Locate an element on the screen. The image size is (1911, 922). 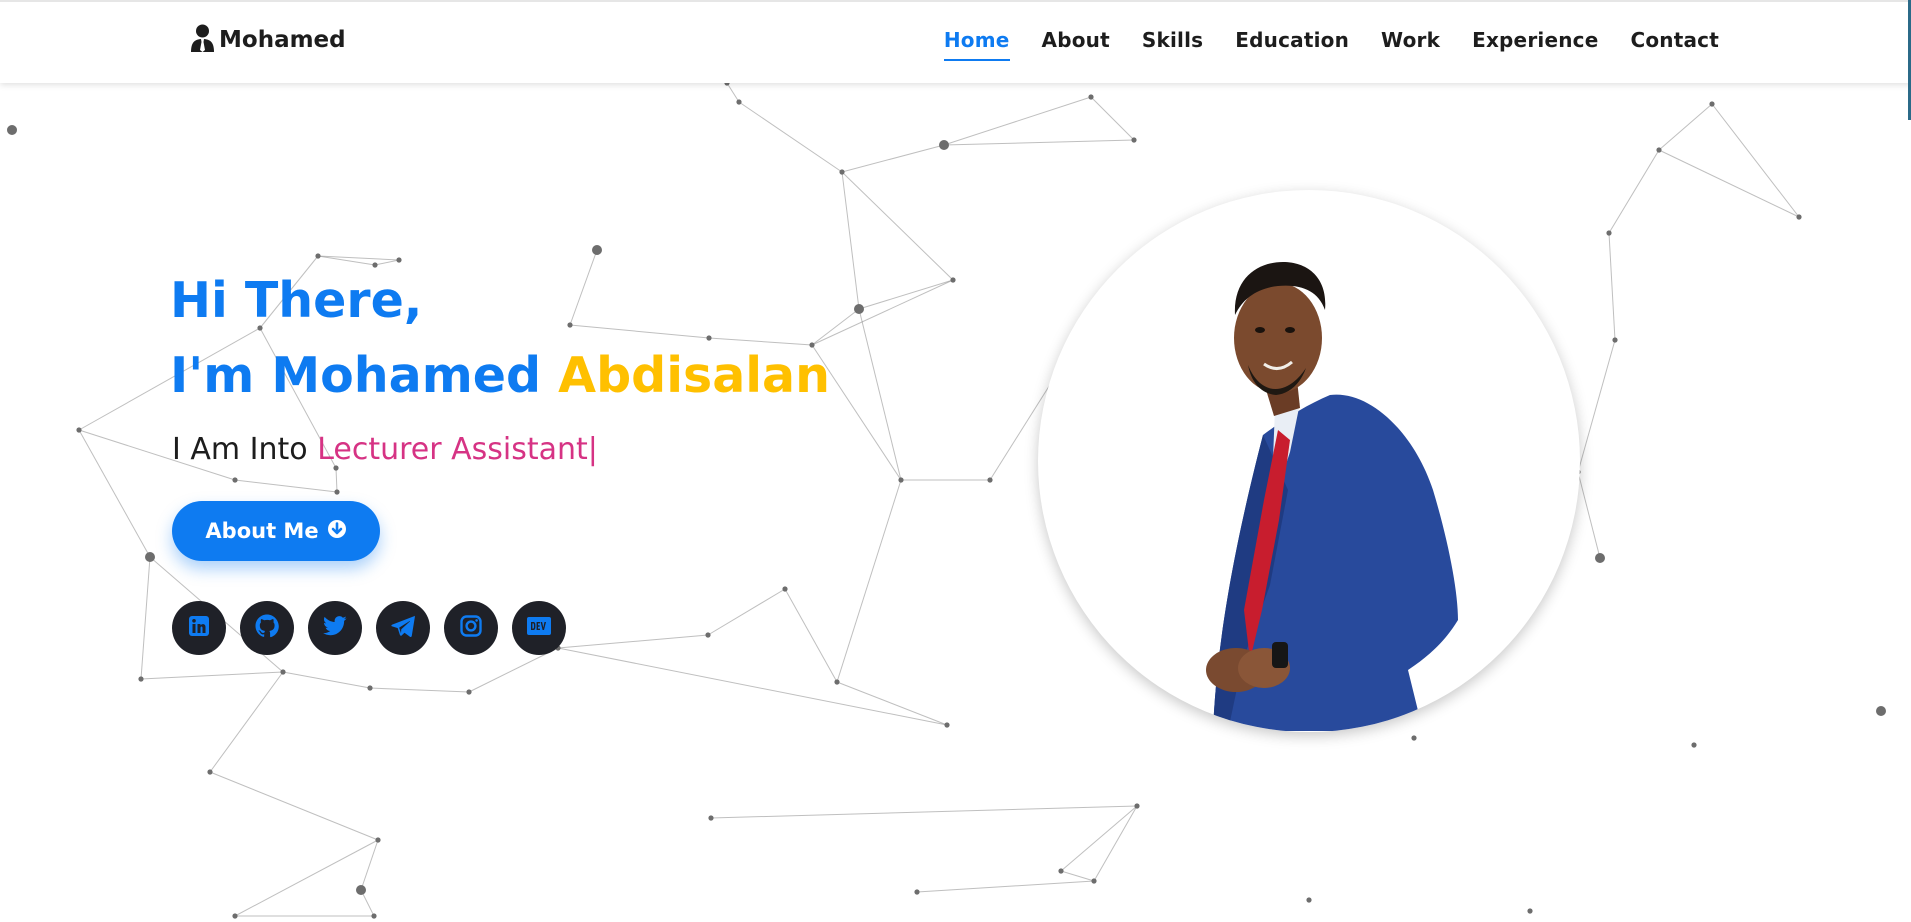
linkedin-icon is located at coordinates (199, 628).